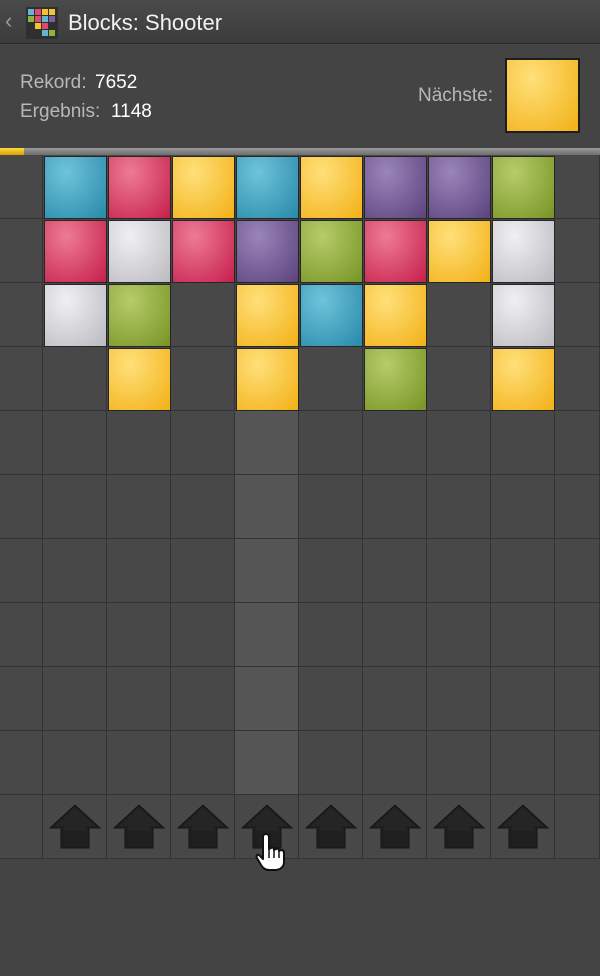  I want to click on next-label: Nächste:, so click(455, 95).